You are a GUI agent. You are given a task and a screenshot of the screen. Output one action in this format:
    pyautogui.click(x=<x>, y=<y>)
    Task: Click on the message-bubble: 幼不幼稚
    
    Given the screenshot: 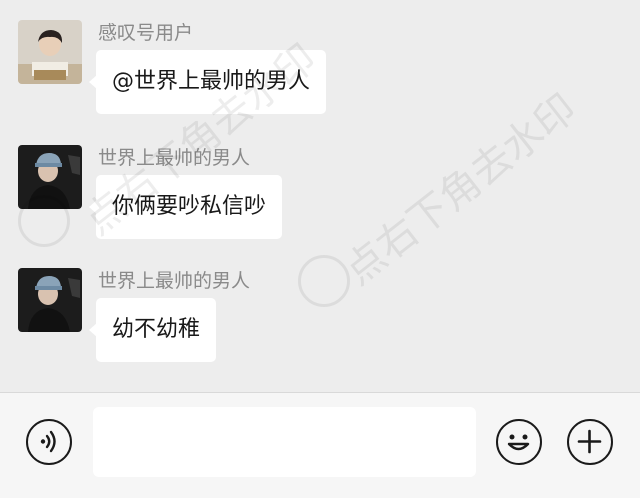 What is the action you would take?
    pyautogui.click(x=152, y=330)
    